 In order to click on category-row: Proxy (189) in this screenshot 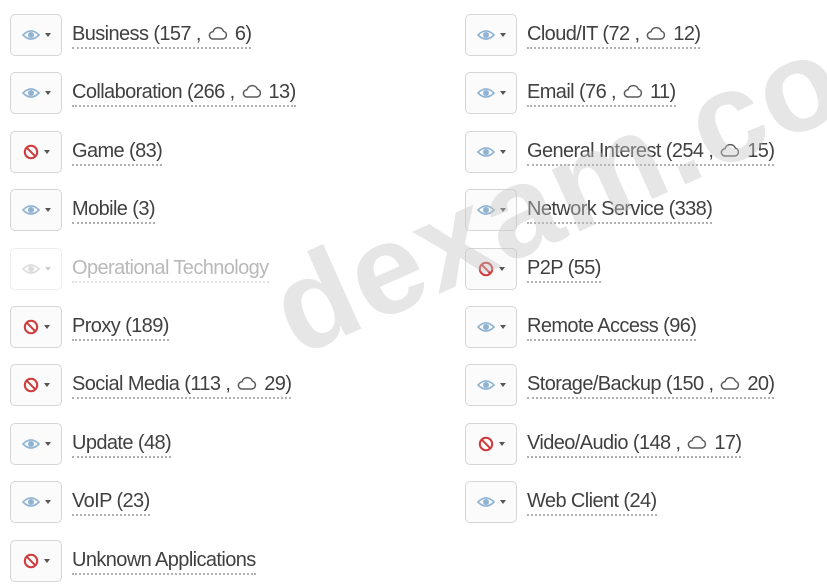, I will do `click(89, 327)`.